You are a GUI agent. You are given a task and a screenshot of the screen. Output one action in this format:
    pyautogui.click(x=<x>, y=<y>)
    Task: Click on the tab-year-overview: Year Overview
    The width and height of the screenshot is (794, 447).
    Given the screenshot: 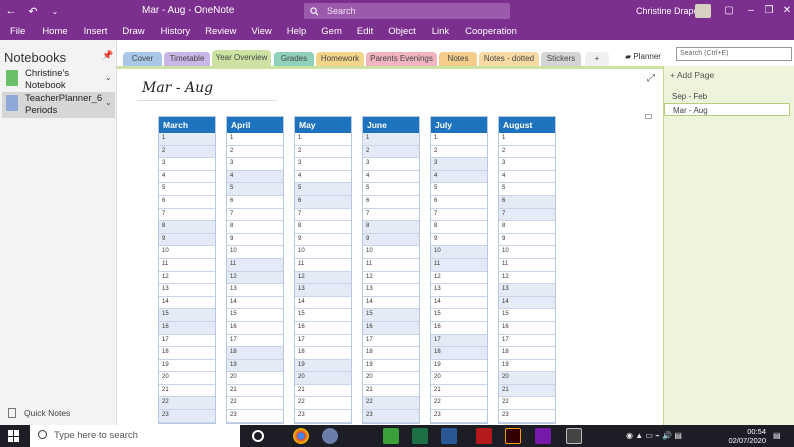 What is the action you would take?
    pyautogui.click(x=241, y=58)
    